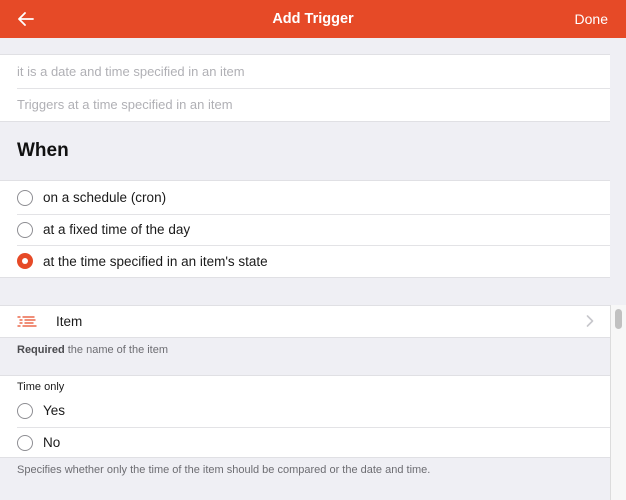 The image size is (626, 500). Describe the element at coordinates (116, 350) in the screenshot. I see `item-help-description: the name of the item` at that location.